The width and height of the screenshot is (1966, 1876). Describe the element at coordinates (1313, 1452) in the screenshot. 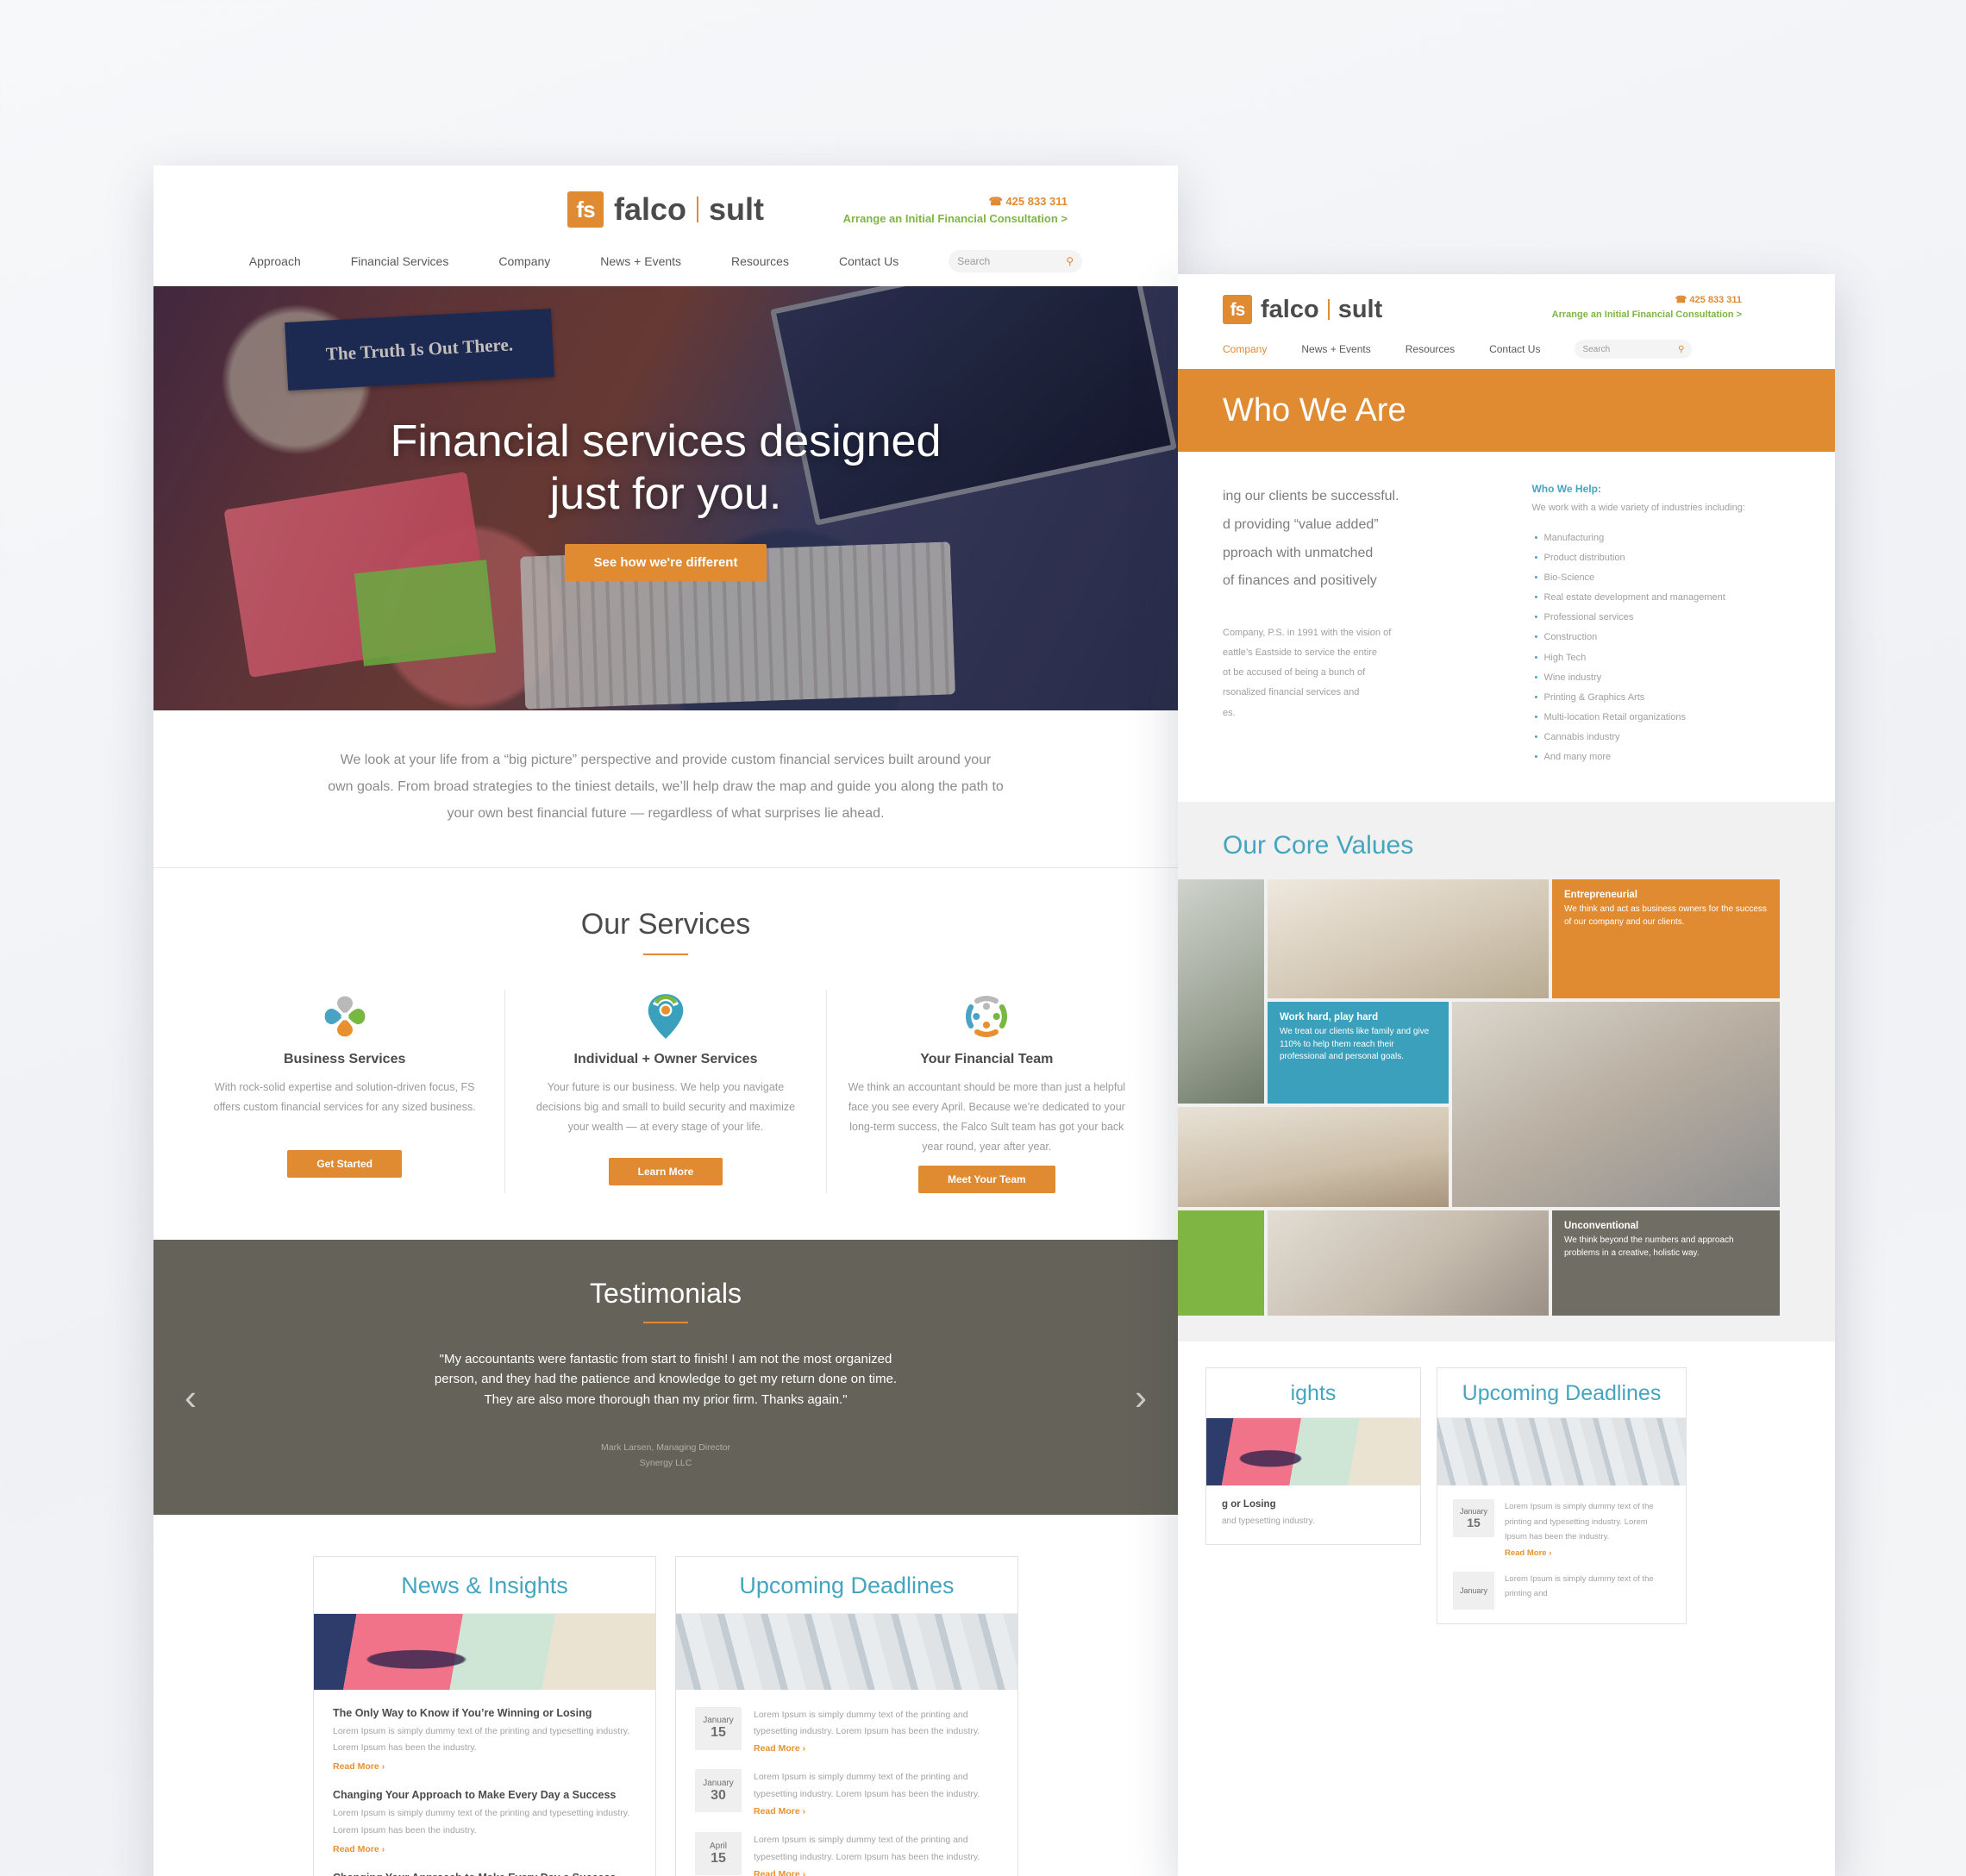

I see `about-news-image` at that location.